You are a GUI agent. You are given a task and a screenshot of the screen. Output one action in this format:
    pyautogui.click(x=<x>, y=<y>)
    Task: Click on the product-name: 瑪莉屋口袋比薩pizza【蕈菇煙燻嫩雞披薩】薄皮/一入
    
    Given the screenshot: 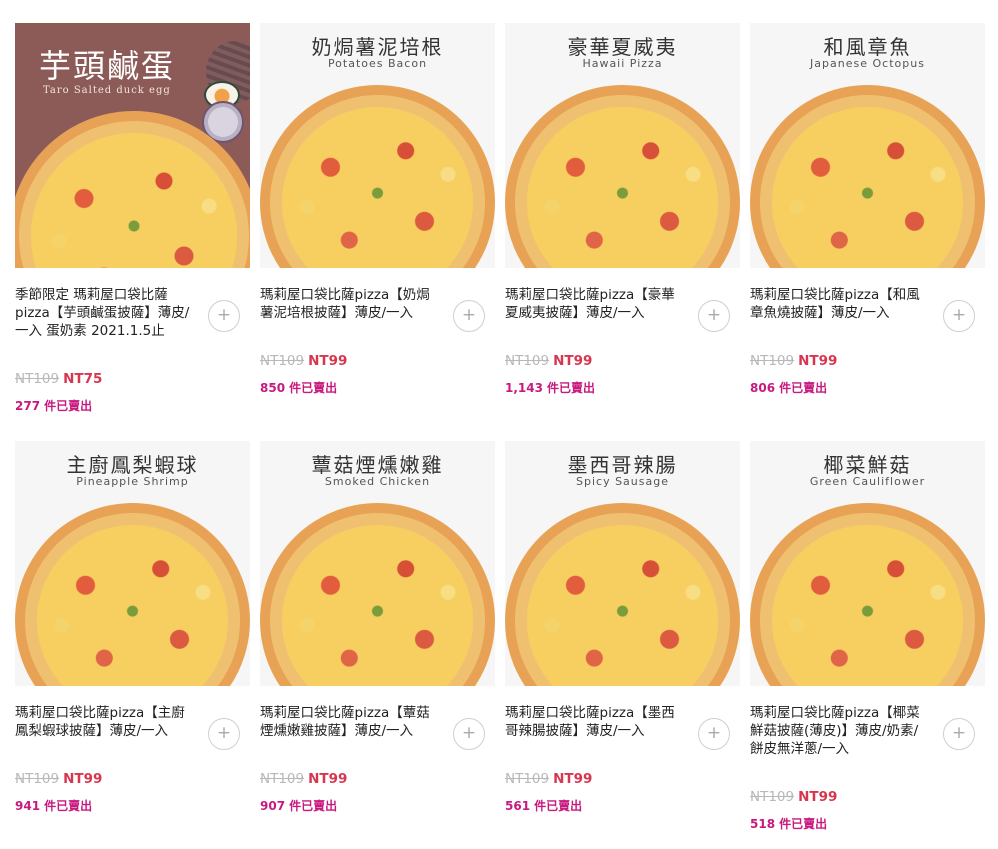 What is the action you would take?
    pyautogui.click(x=350, y=722)
    